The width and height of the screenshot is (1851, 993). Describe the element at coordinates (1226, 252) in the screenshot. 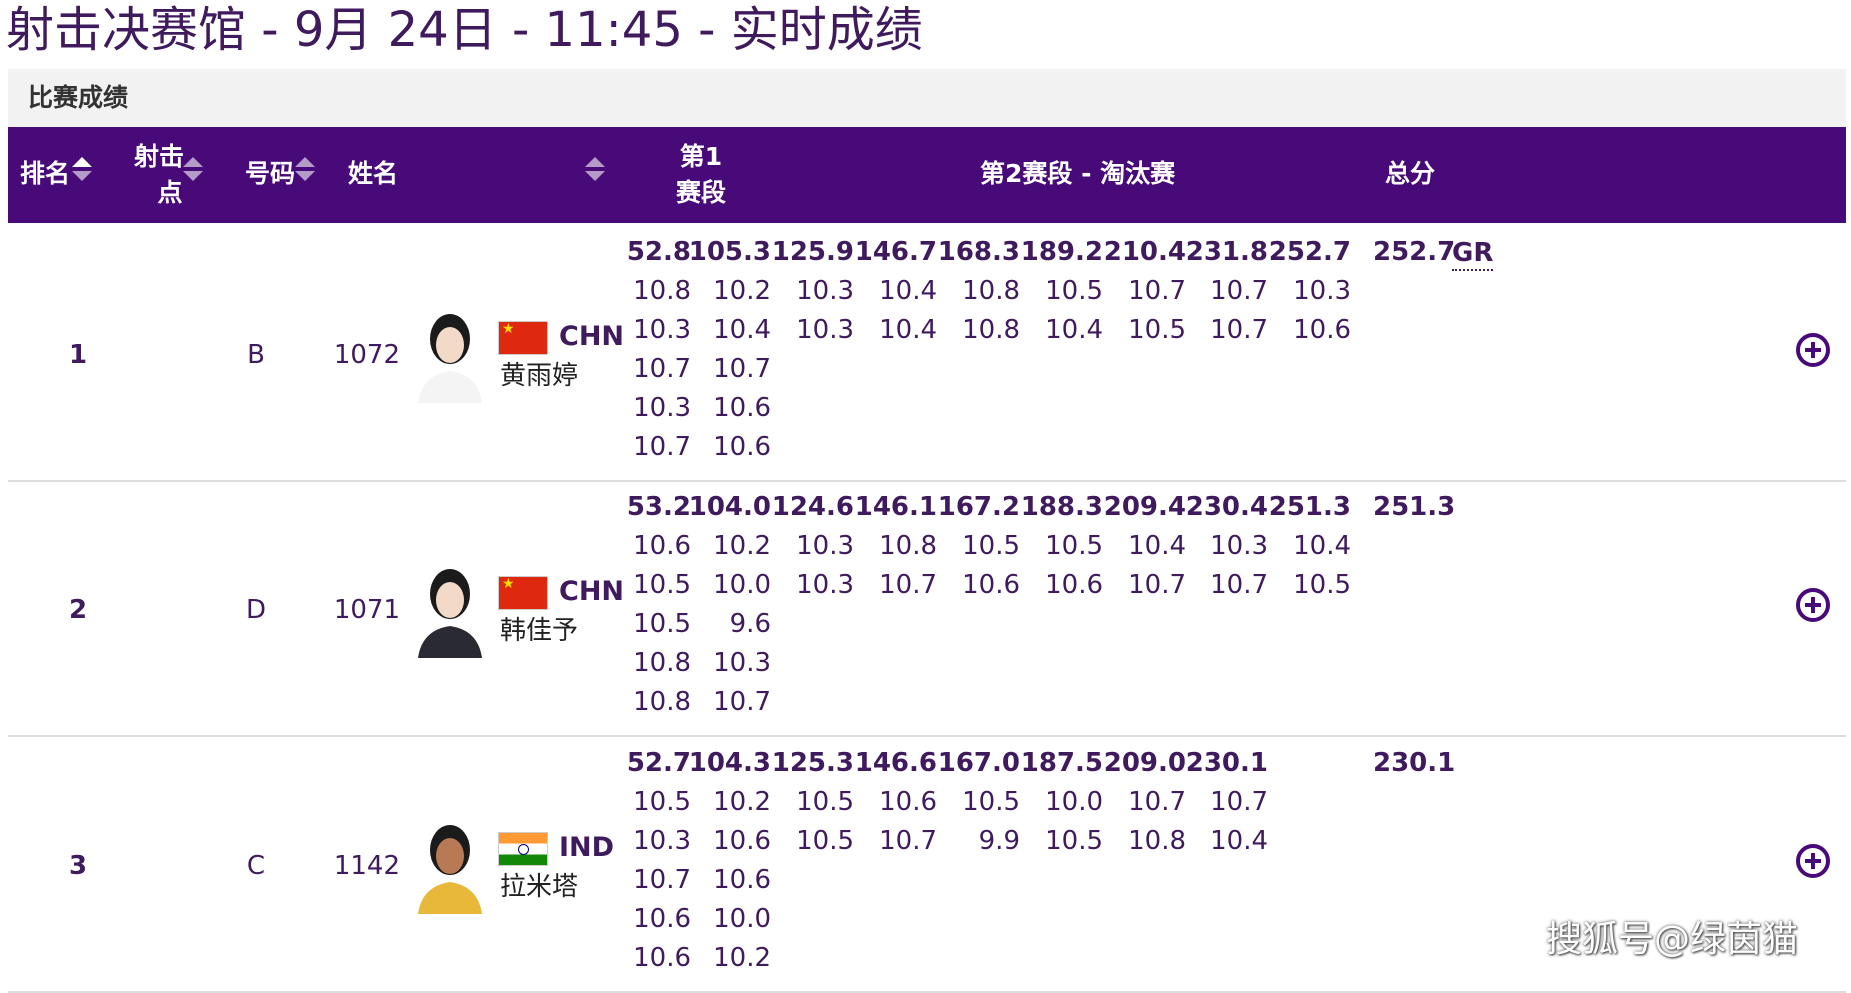

I see `cumulative-score: 231.8` at that location.